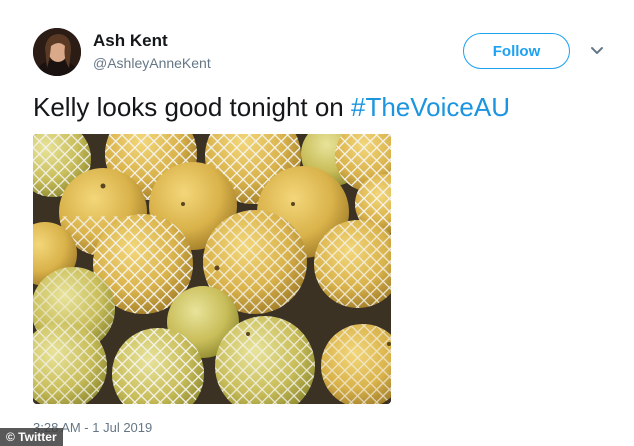 The width and height of the screenshot is (634, 446). What do you see at coordinates (130, 41) in the screenshot?
I see `display-name: Ash Kent` at bounding box center [130, 41].